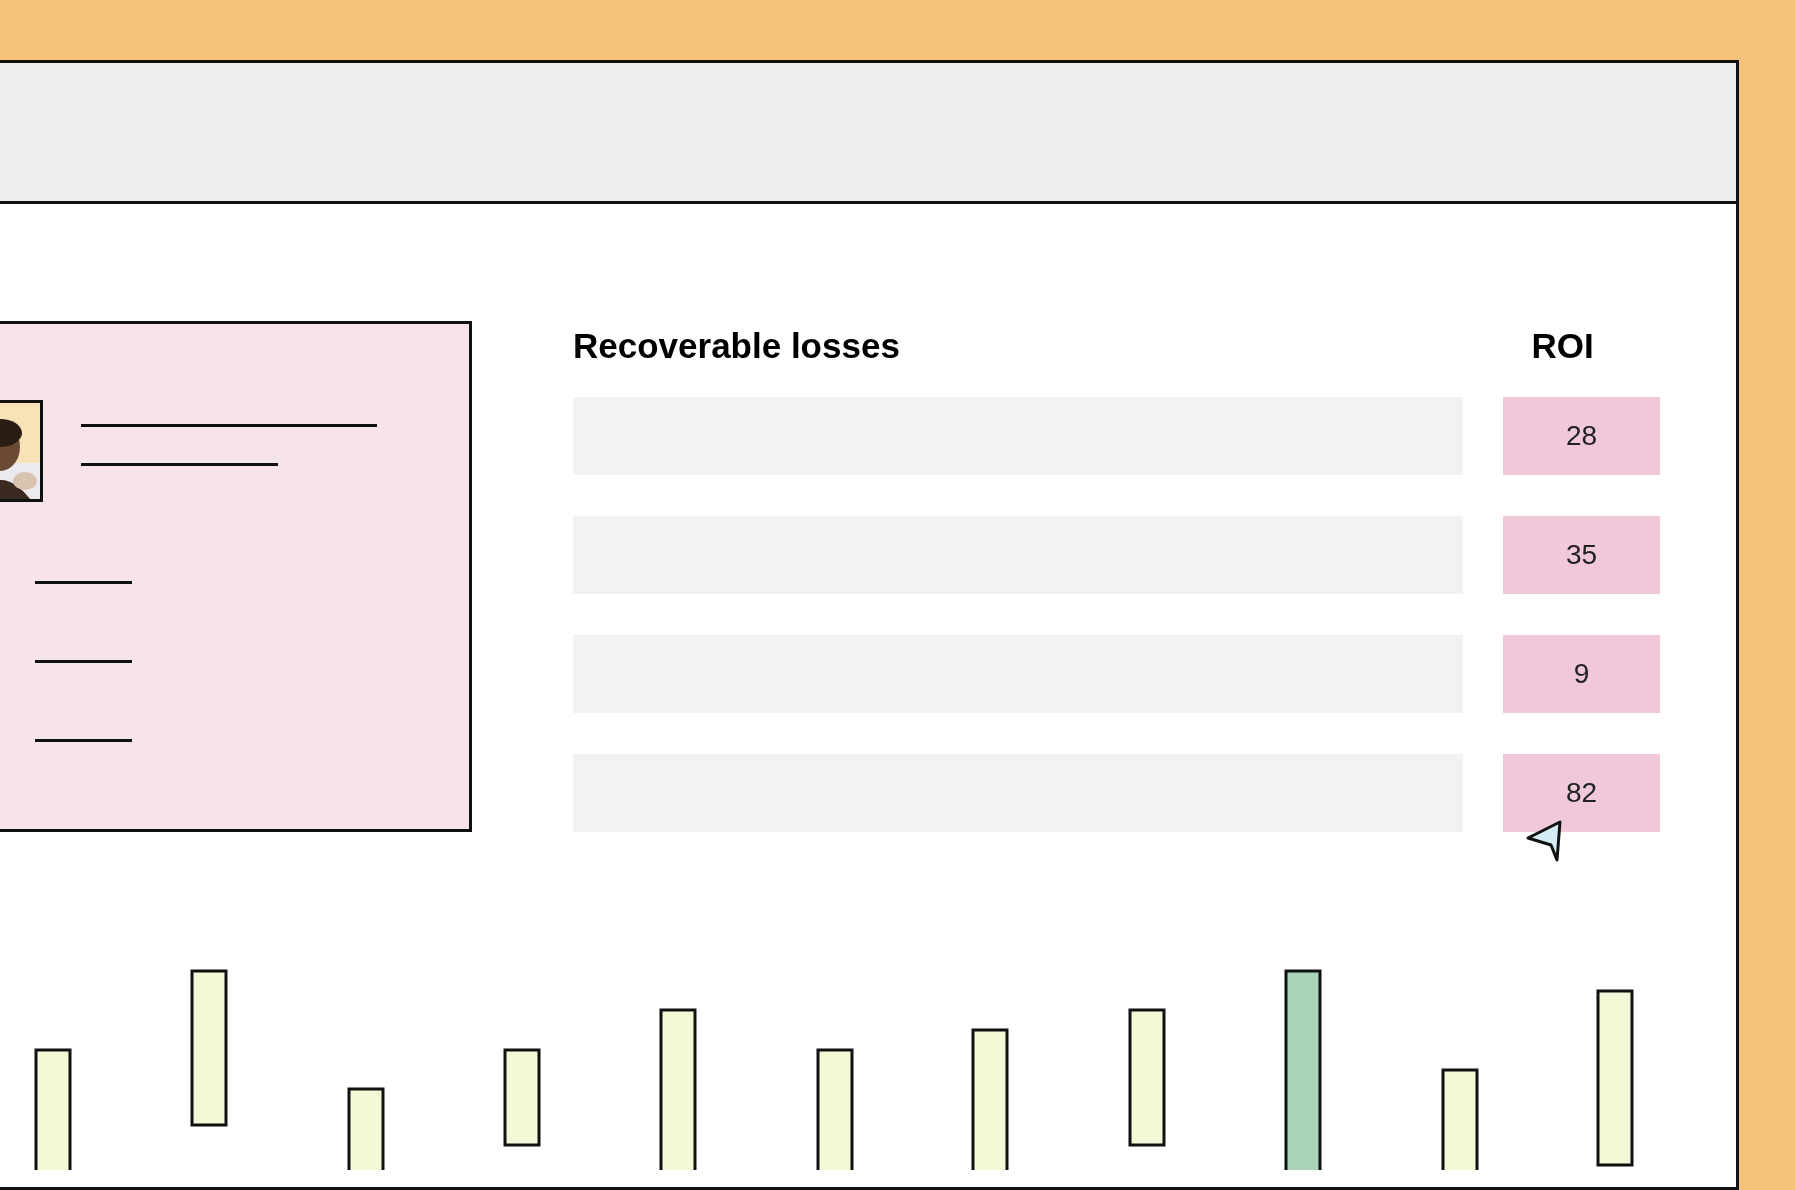 This screenshot has height=1190, width=1795. What do you see at coordinates (1562, 345) in the screenshot?
I see `column-header: ROI` at bounding box center [1562, 345].